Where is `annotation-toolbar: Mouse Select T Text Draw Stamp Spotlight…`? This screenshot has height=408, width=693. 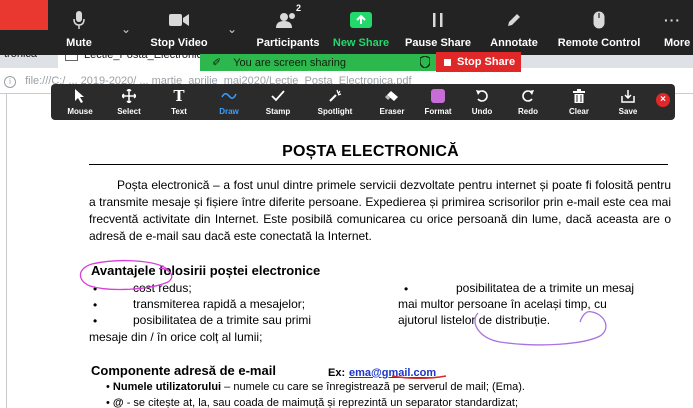
annotation-toolbar: Mouse Select T Text Draw Stamp Spotlight… is located at coordinates (363, 102).